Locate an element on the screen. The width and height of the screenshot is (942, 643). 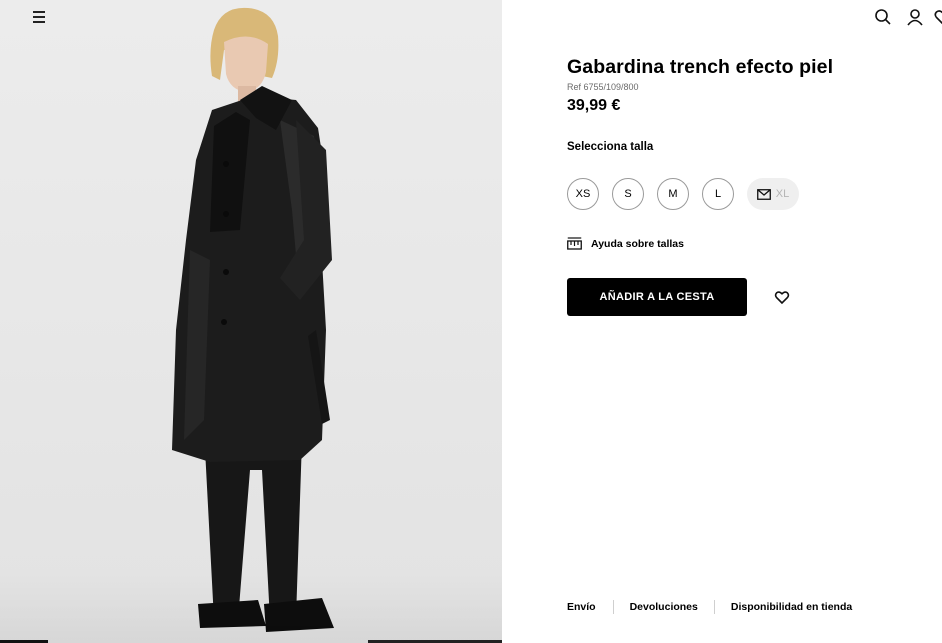
store-availability-link: Disponibilidad en tienda is located at coordinates (791, 607).